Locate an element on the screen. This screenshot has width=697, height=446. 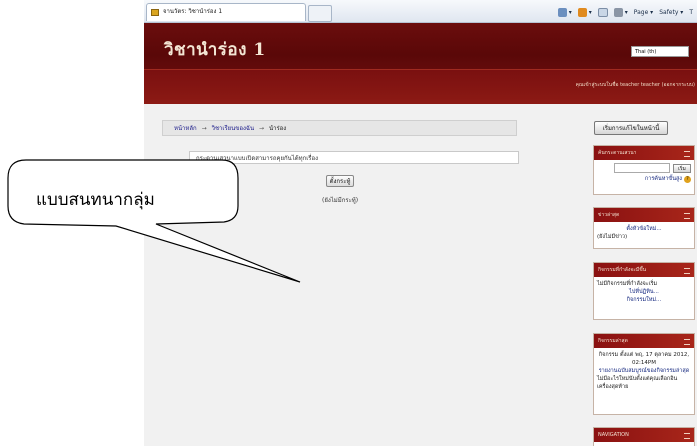
callout-bubble-shape is located at coordinates (154, 221).